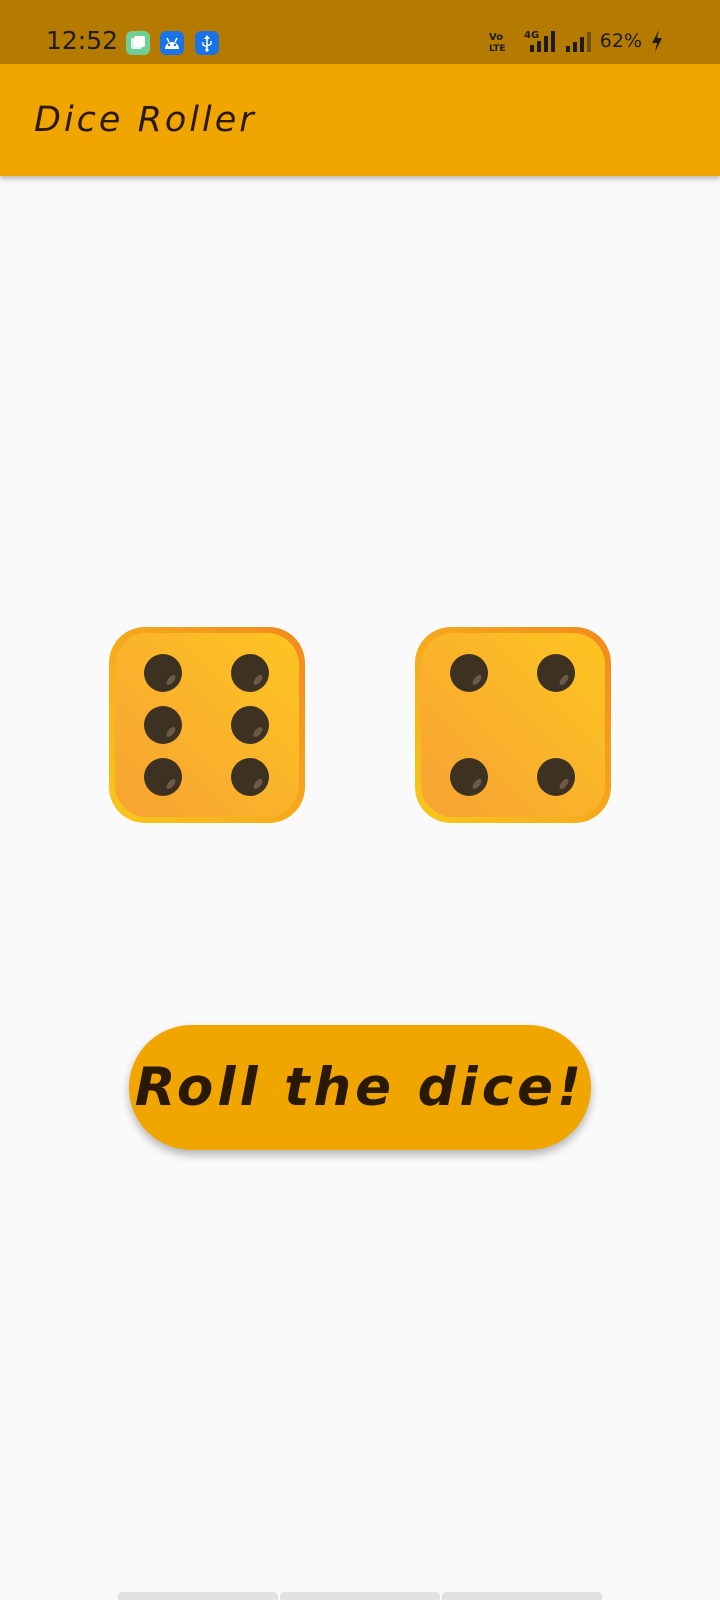 The height and width of the screenshot is (1600, 720). Describe the element at coordinates (657, 41) in the screenshot. I see `charging-icon` at that location.